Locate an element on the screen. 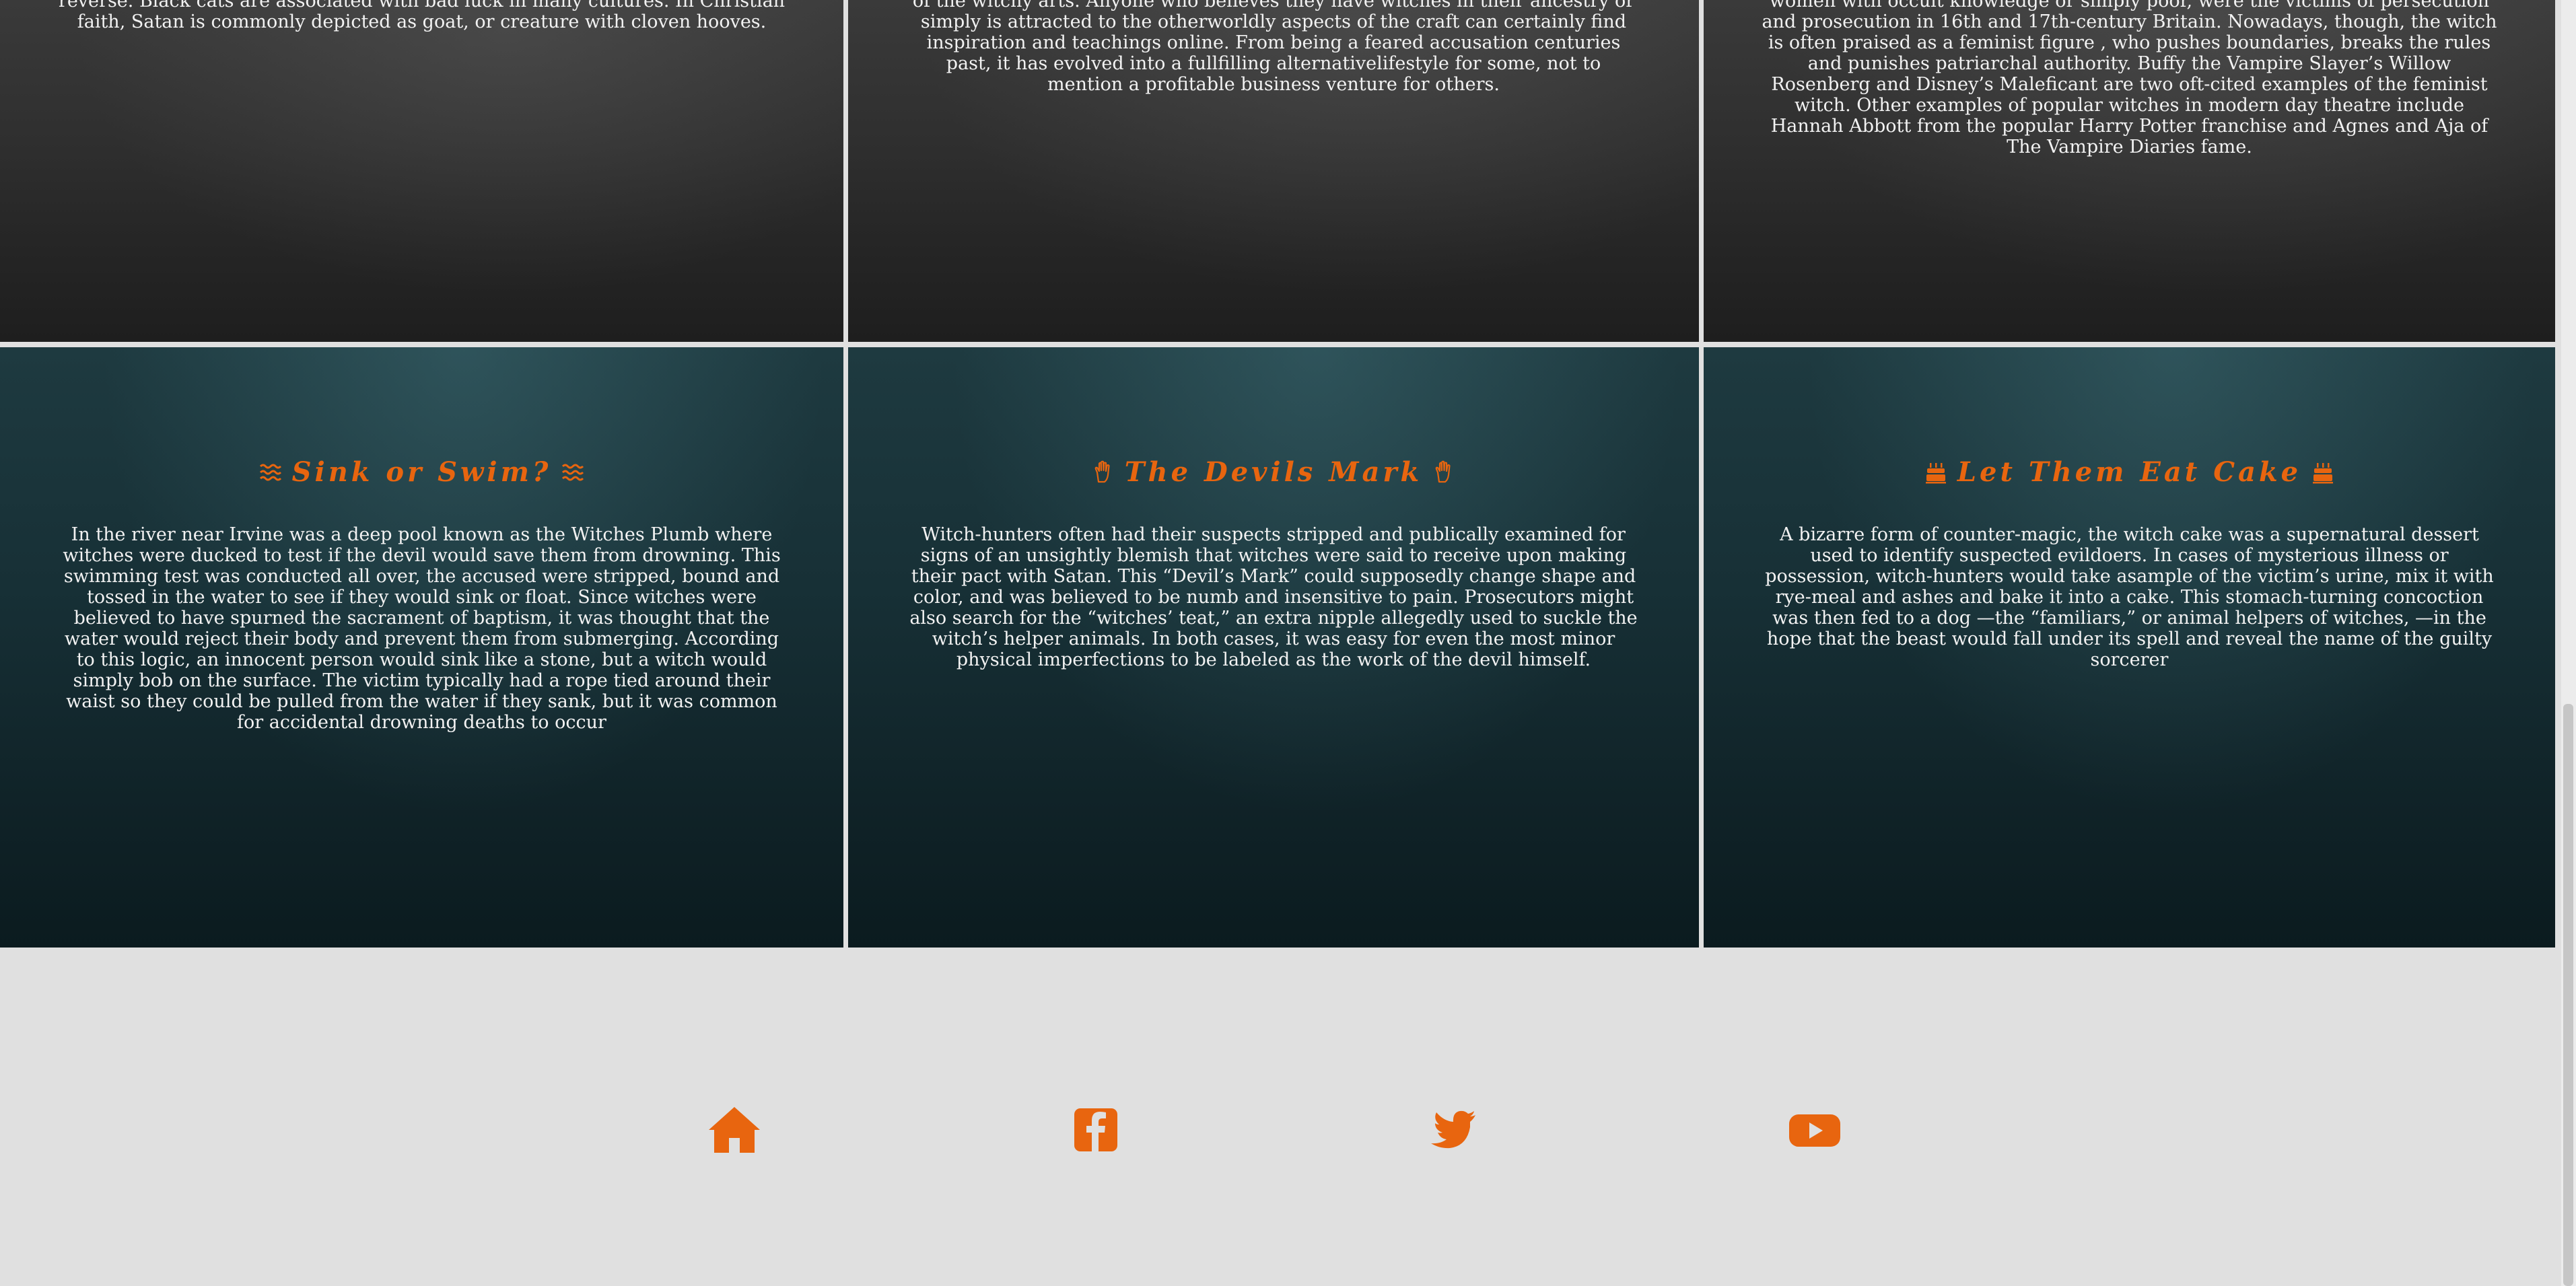 This screenshot has height=1286, width=2576. panel-title-text: Sink or Swim? is located at coordinates (421, 472).